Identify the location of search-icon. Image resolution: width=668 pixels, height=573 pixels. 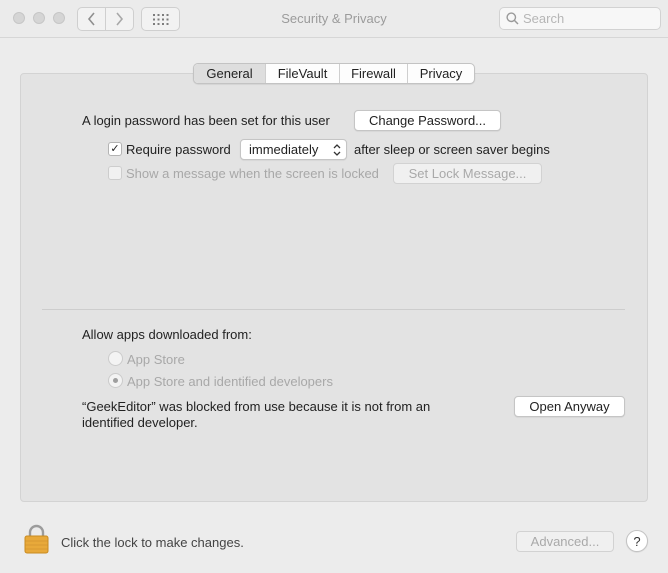
(512, 18).